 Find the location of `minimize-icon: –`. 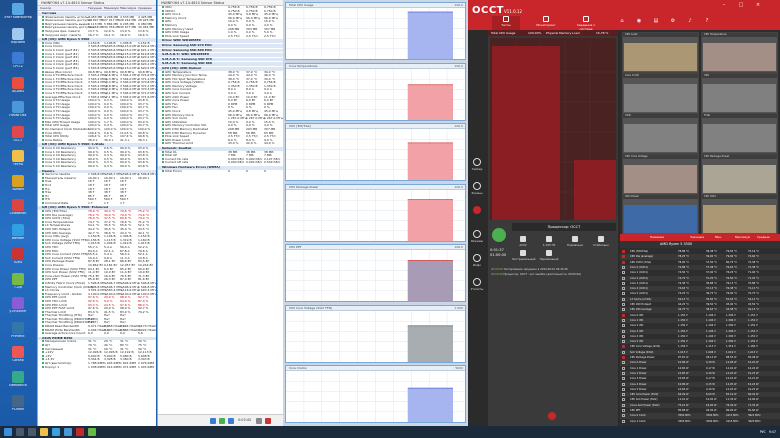

minimize-icon: – is located at coordinates (724, 5).